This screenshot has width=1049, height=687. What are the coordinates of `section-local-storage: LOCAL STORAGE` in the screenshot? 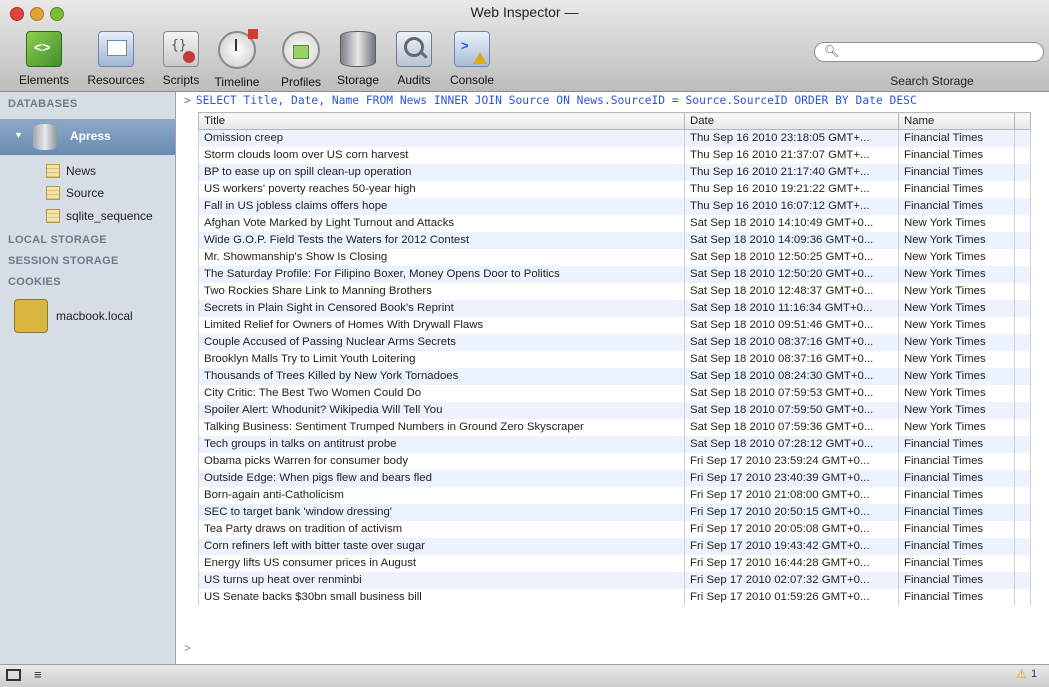 It's located at (57, 240).